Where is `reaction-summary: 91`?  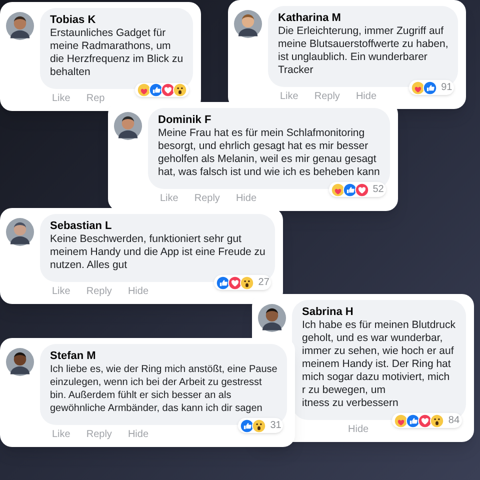 reaction-summary: 91 is located at coordinates (431, 87).